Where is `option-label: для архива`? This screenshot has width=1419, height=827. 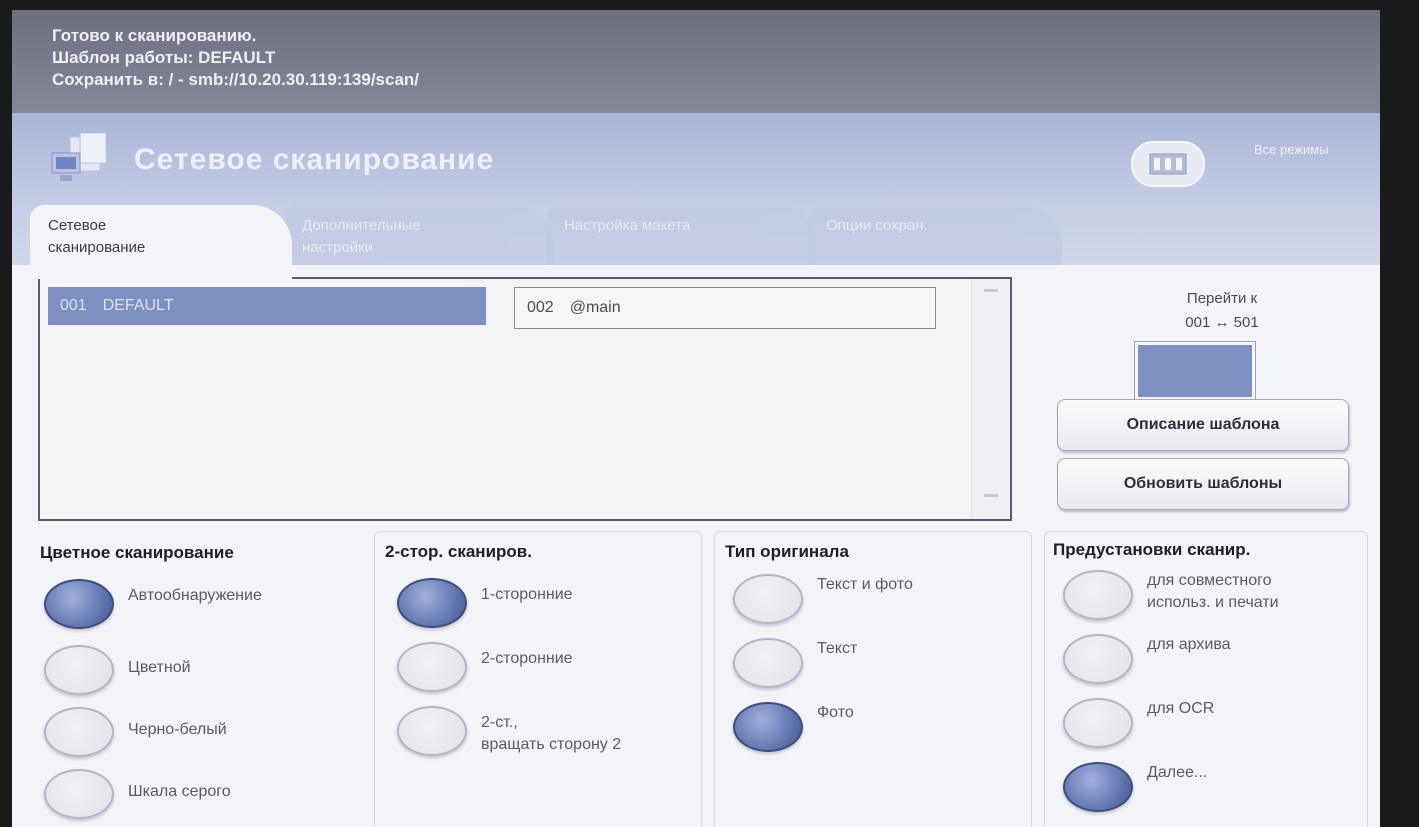
option-label: для архива is located at coordinates (1189, 644).